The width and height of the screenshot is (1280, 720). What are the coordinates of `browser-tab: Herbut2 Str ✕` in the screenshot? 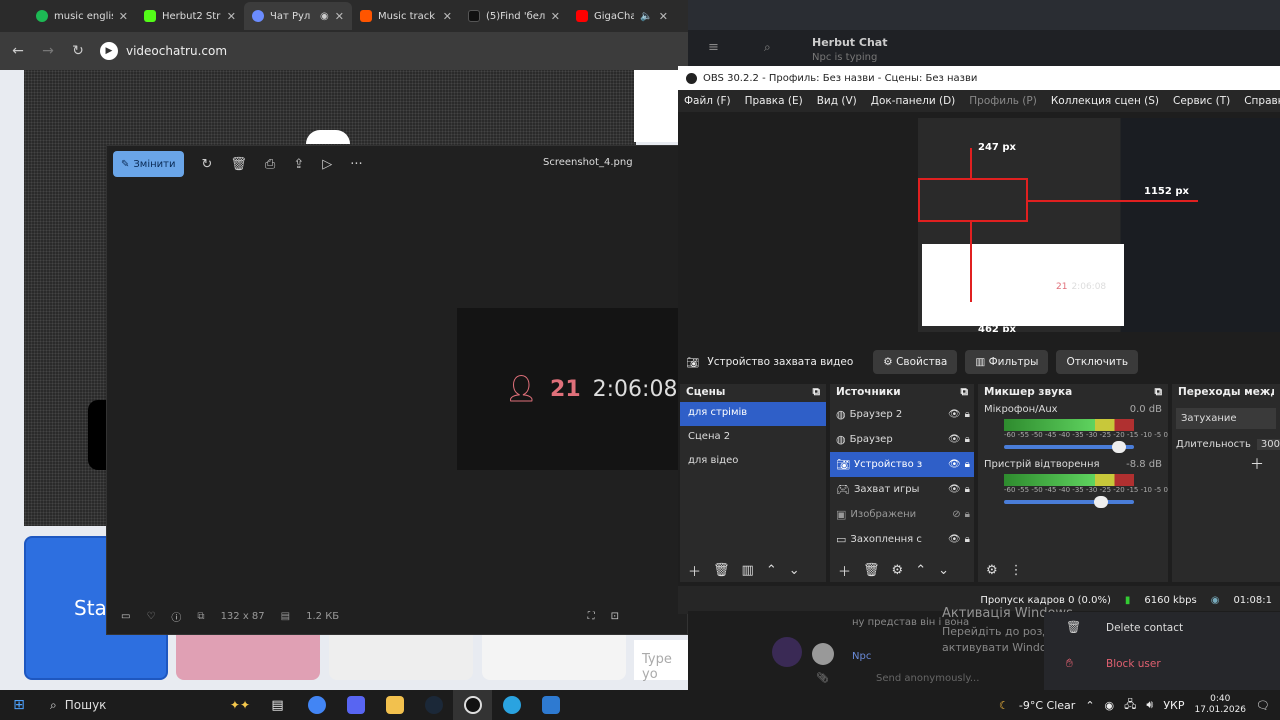 It's located at (190, 16).